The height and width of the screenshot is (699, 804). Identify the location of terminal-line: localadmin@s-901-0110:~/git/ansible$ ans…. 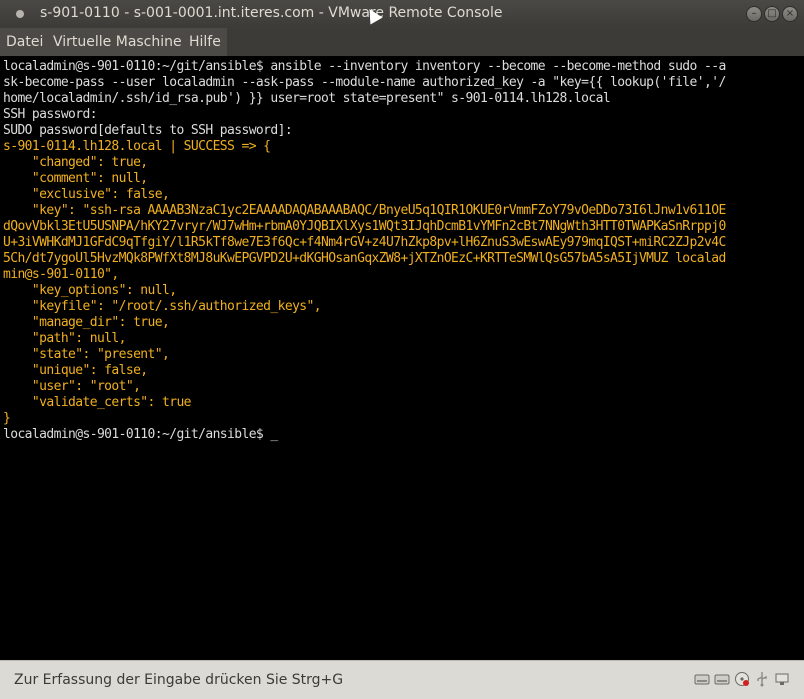
(364, 66).